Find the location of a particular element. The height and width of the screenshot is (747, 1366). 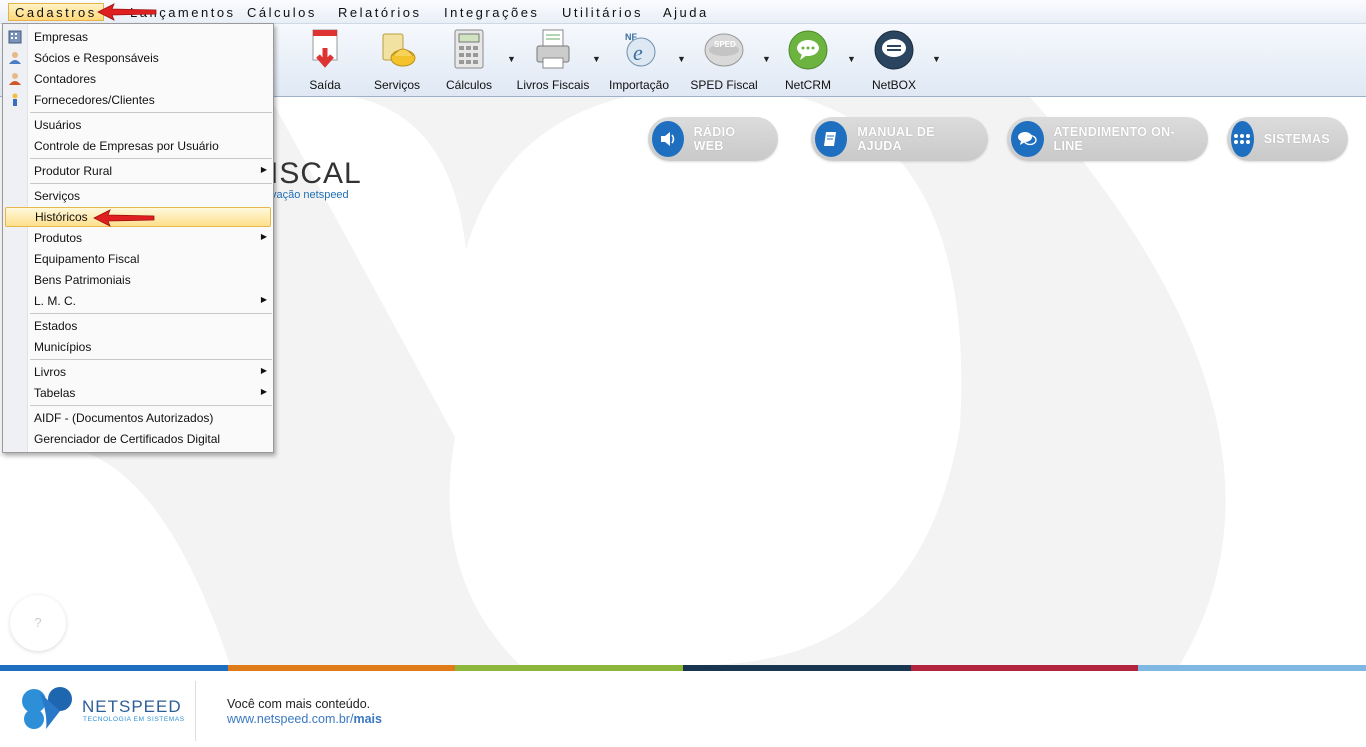

netbox-dropdown-icon: ▼ is located at coordinates (936, 59).